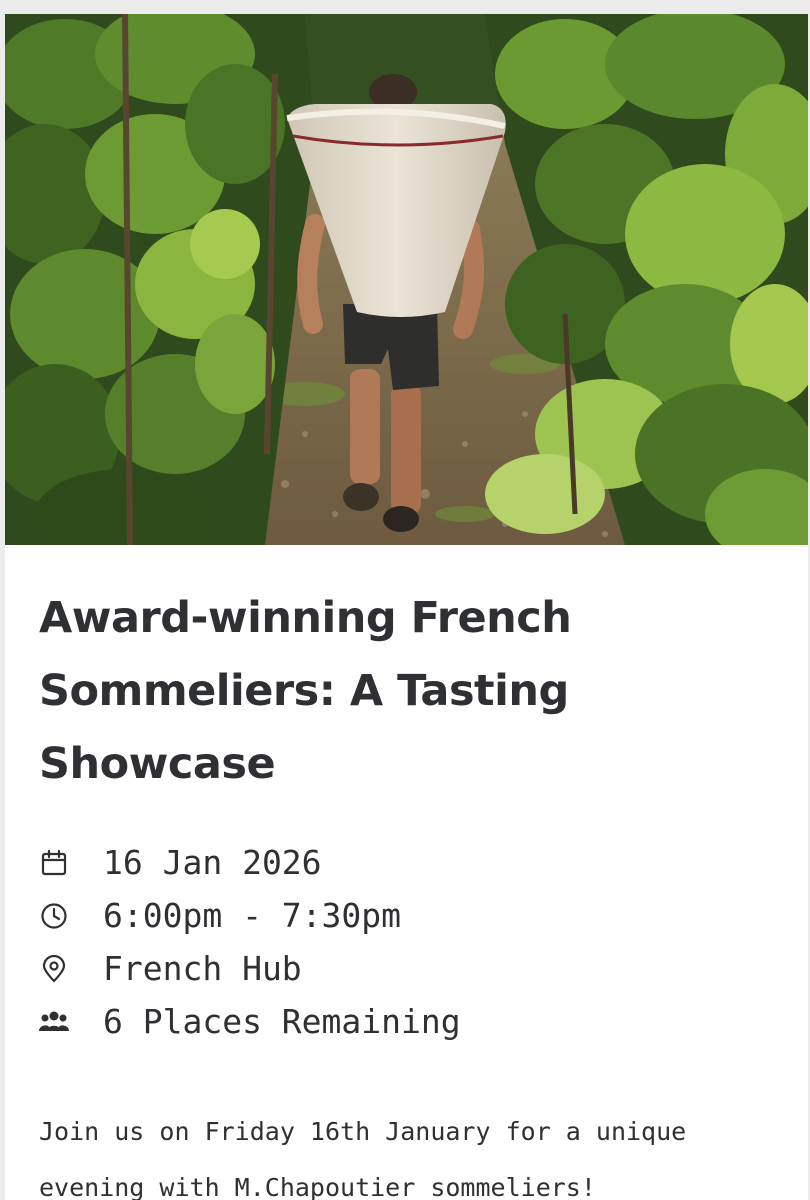  What do you see at coordinates (409, 968) in the screenshot?
I see `event-location-row: French Hub` at bounding box center [409, 968].